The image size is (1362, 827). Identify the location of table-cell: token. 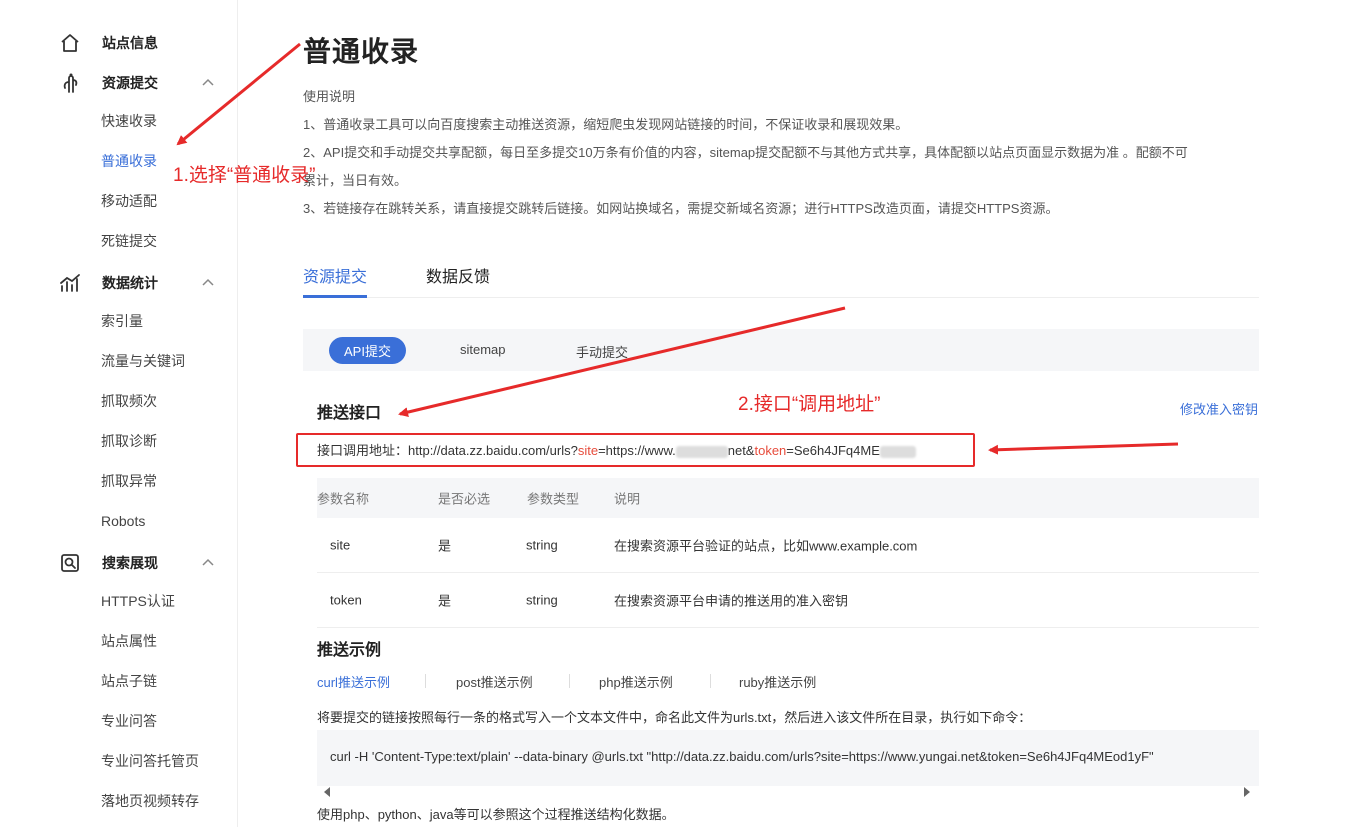
(346, 600).